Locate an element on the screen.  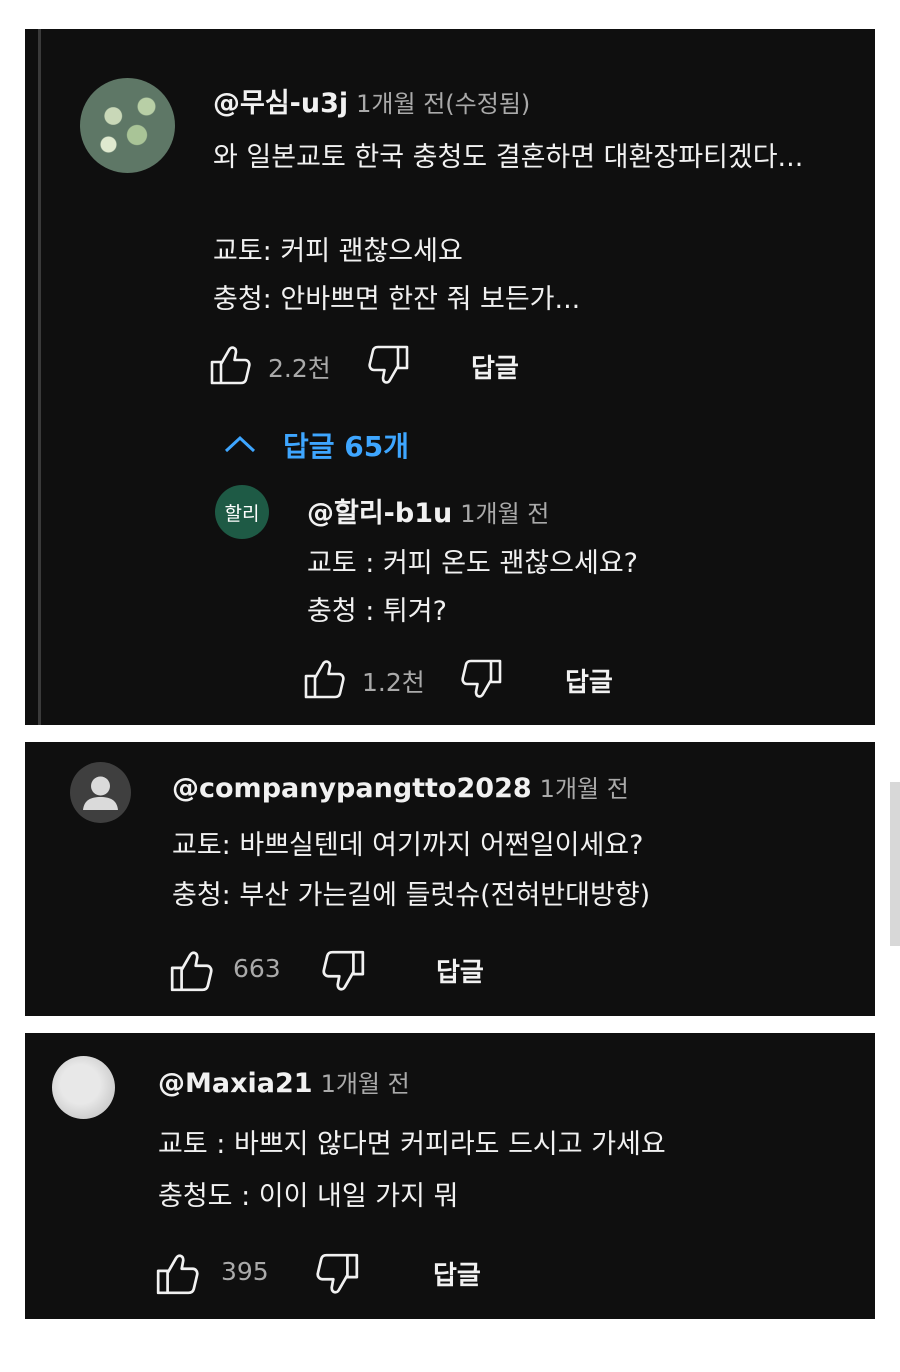
reply-text-line: 교토 : 커피 온도 괜찮으세요? is located at coordinates (472, 563).